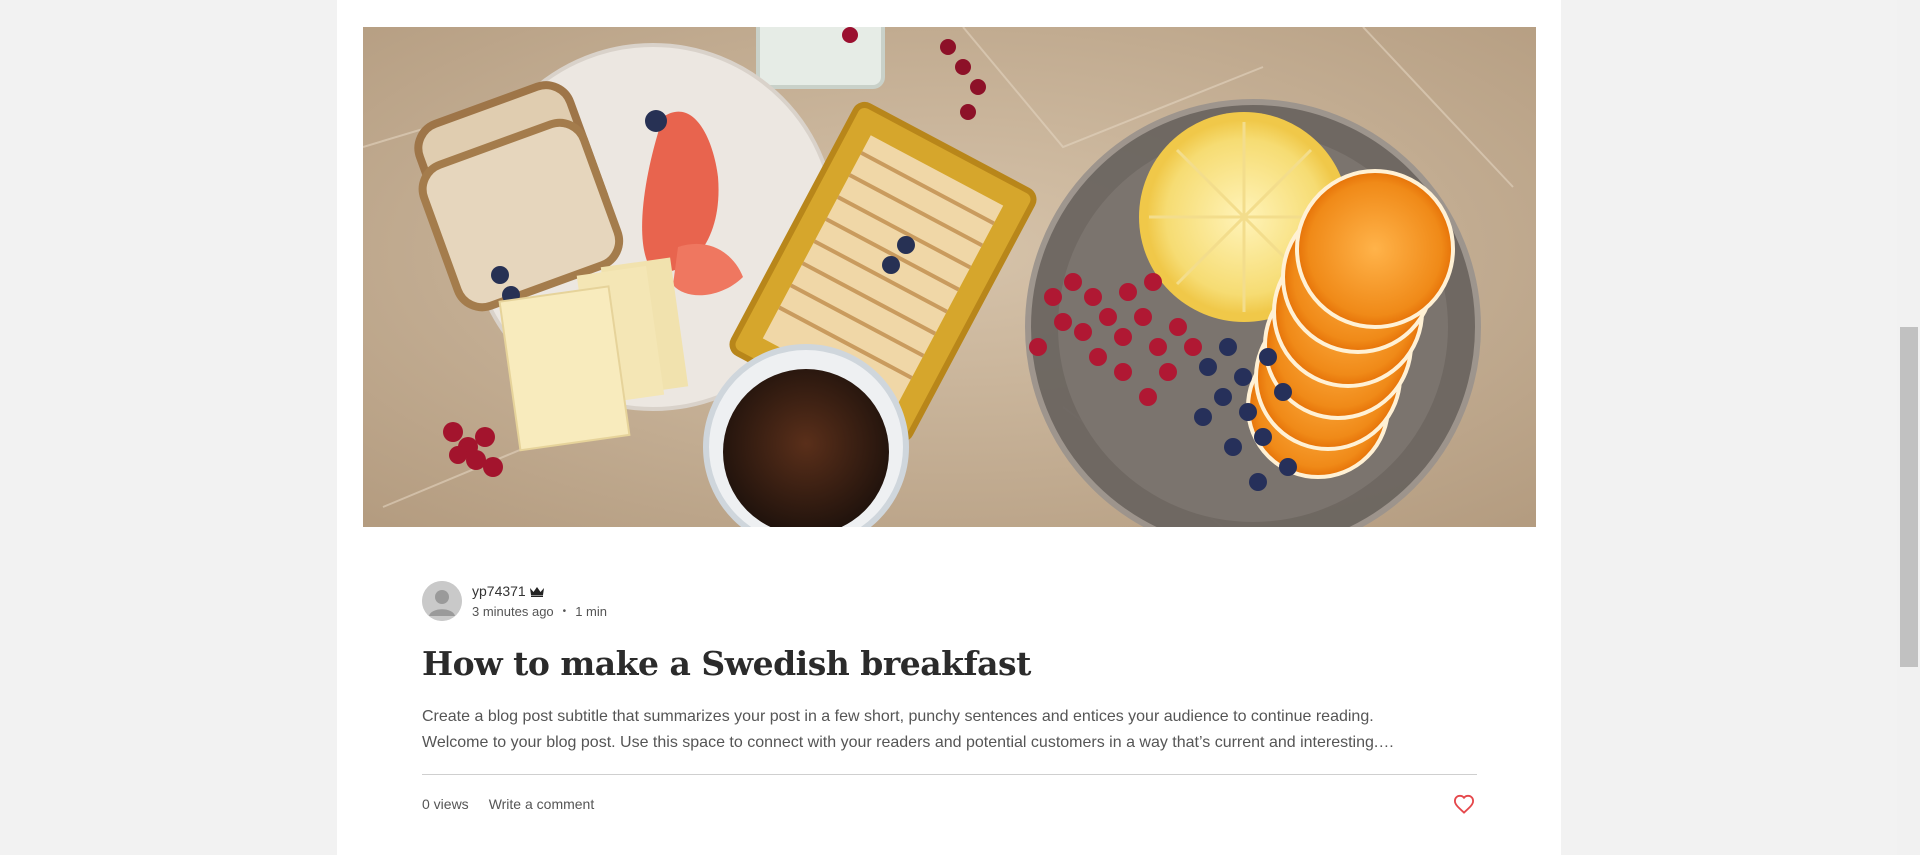 The width and height of the screenshot is (1920, 855). I want to click on post-title: How to make a Swedish breakfast, so click(949, 664).